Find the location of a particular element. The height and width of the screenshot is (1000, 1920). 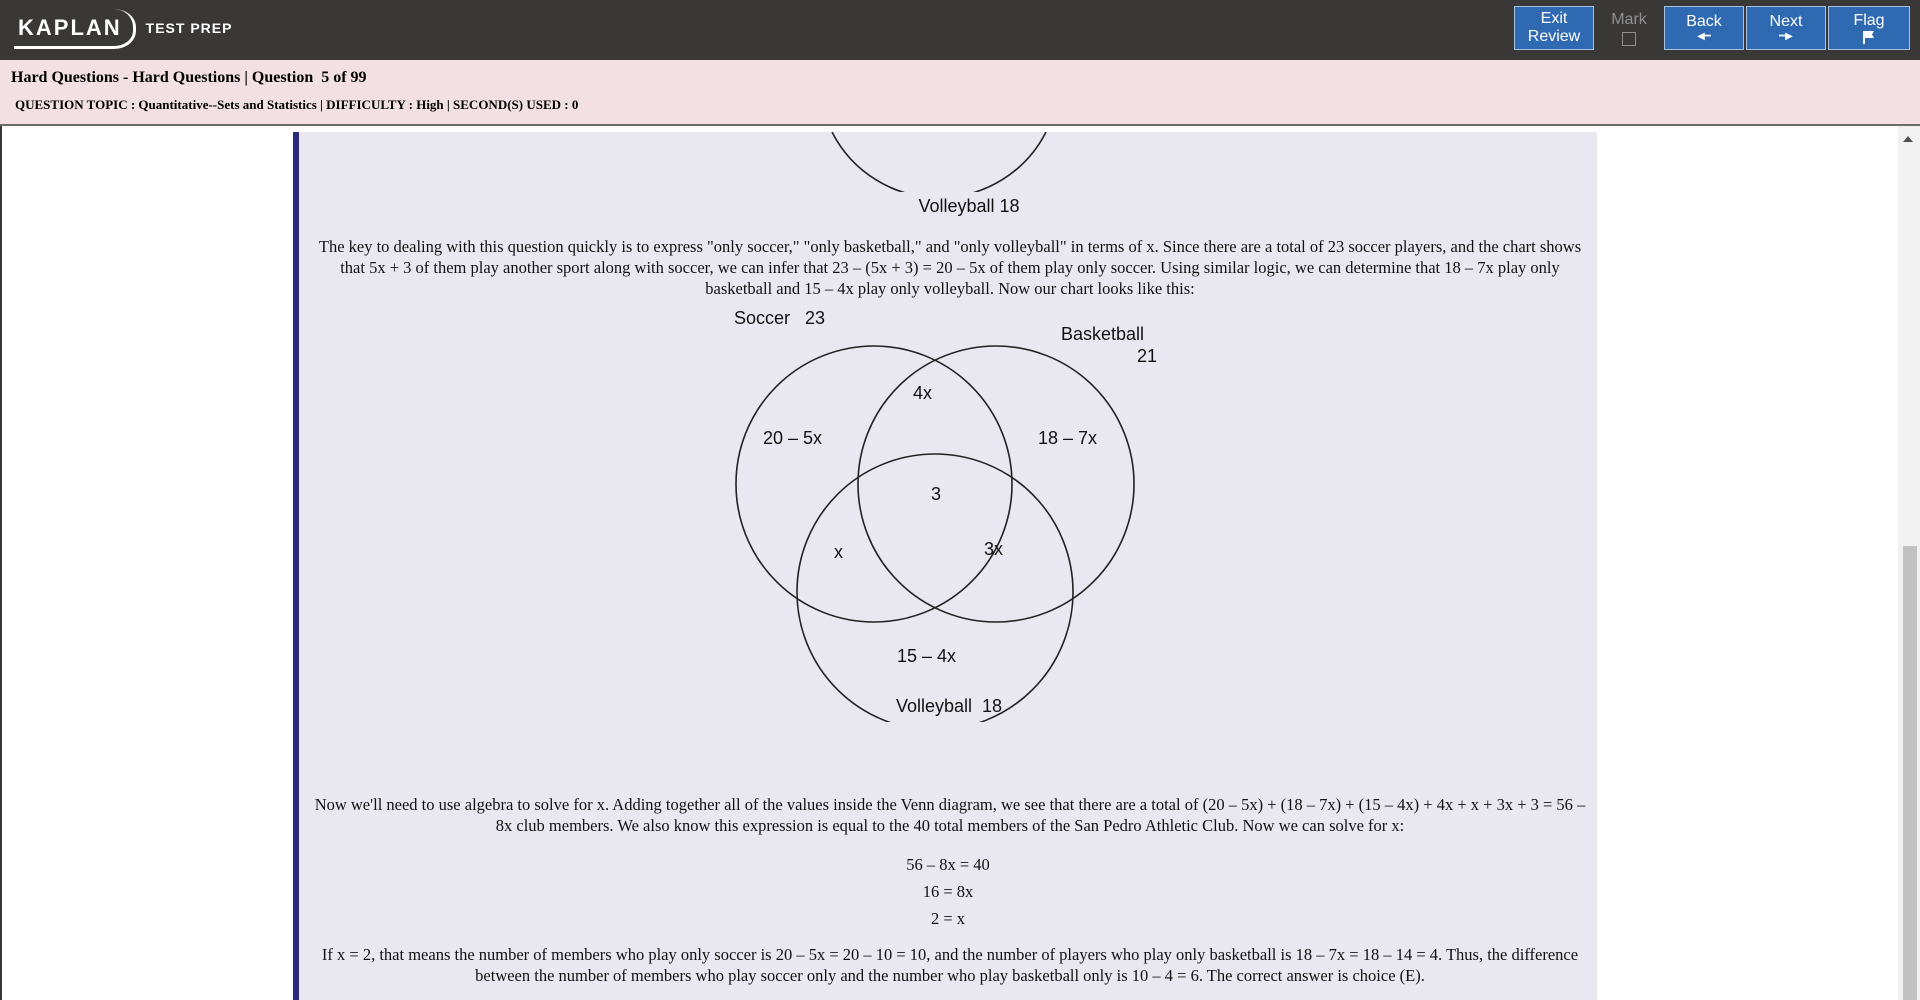

soccer-basketball-region: 4x is located at coordinates (923, 393).